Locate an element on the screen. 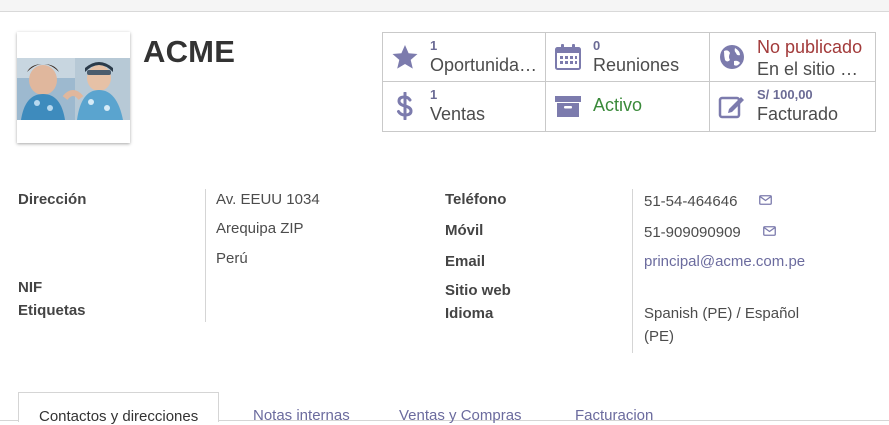  street-value: Av. EEUU 1034 is located at coordinates (268, 199).